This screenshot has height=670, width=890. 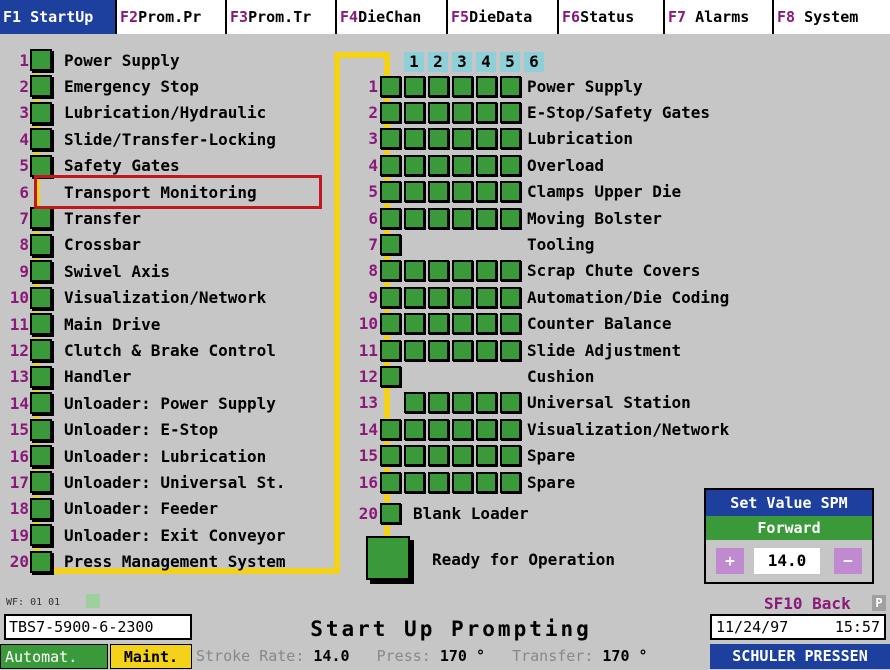 What do you see at coordinates (512, 324) in the screenshot?
I see `station-row: 10 Counter Balance` at bounding box center [512, 324].